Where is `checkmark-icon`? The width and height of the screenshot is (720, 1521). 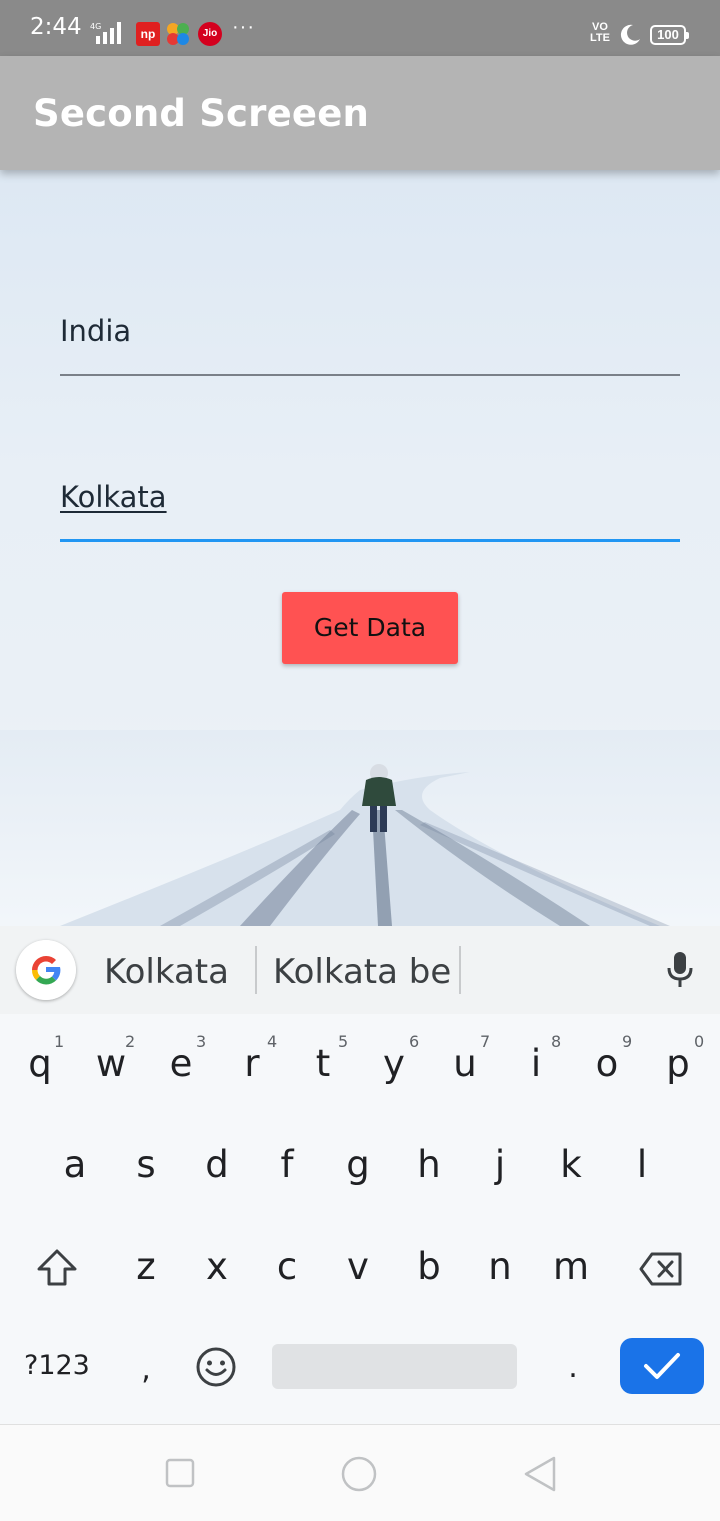
checkmark-icon is located at coordinates (662, 1366).